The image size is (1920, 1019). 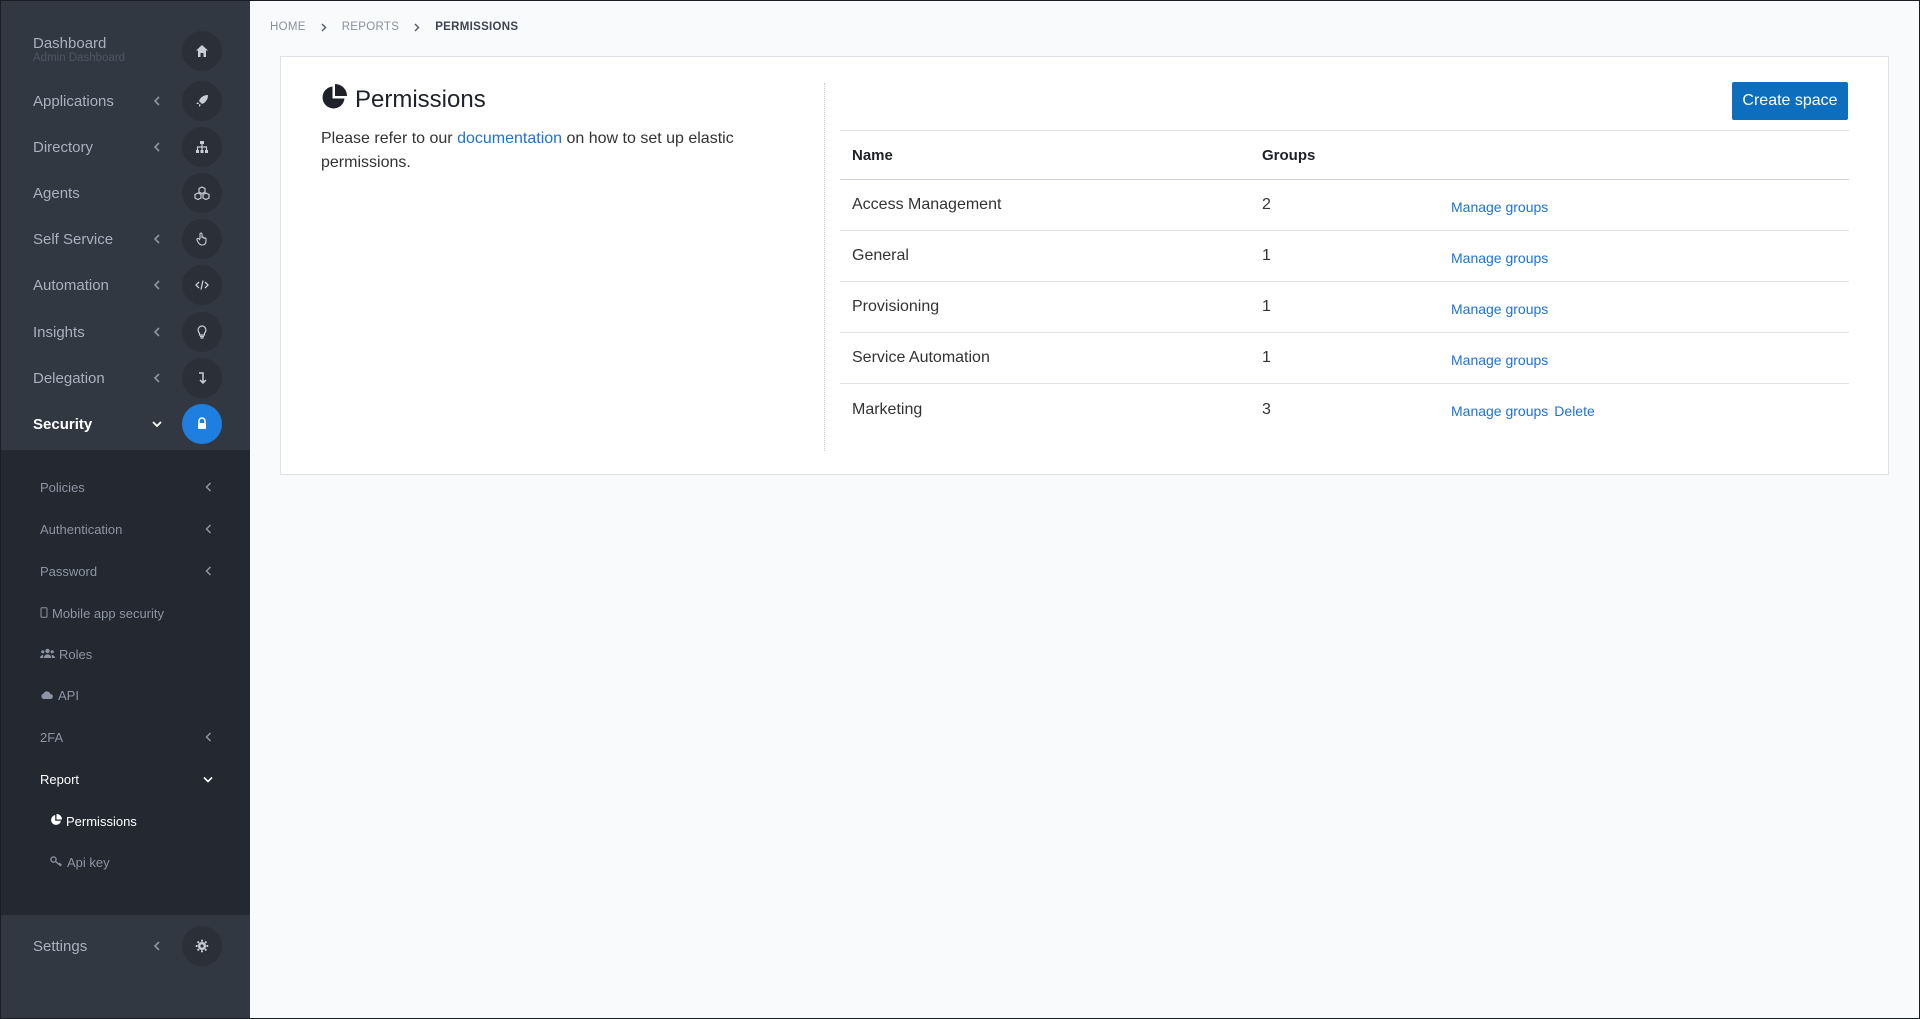 I want to click on subnav-item-authentication: Authentication, so click(x=125, y=529).